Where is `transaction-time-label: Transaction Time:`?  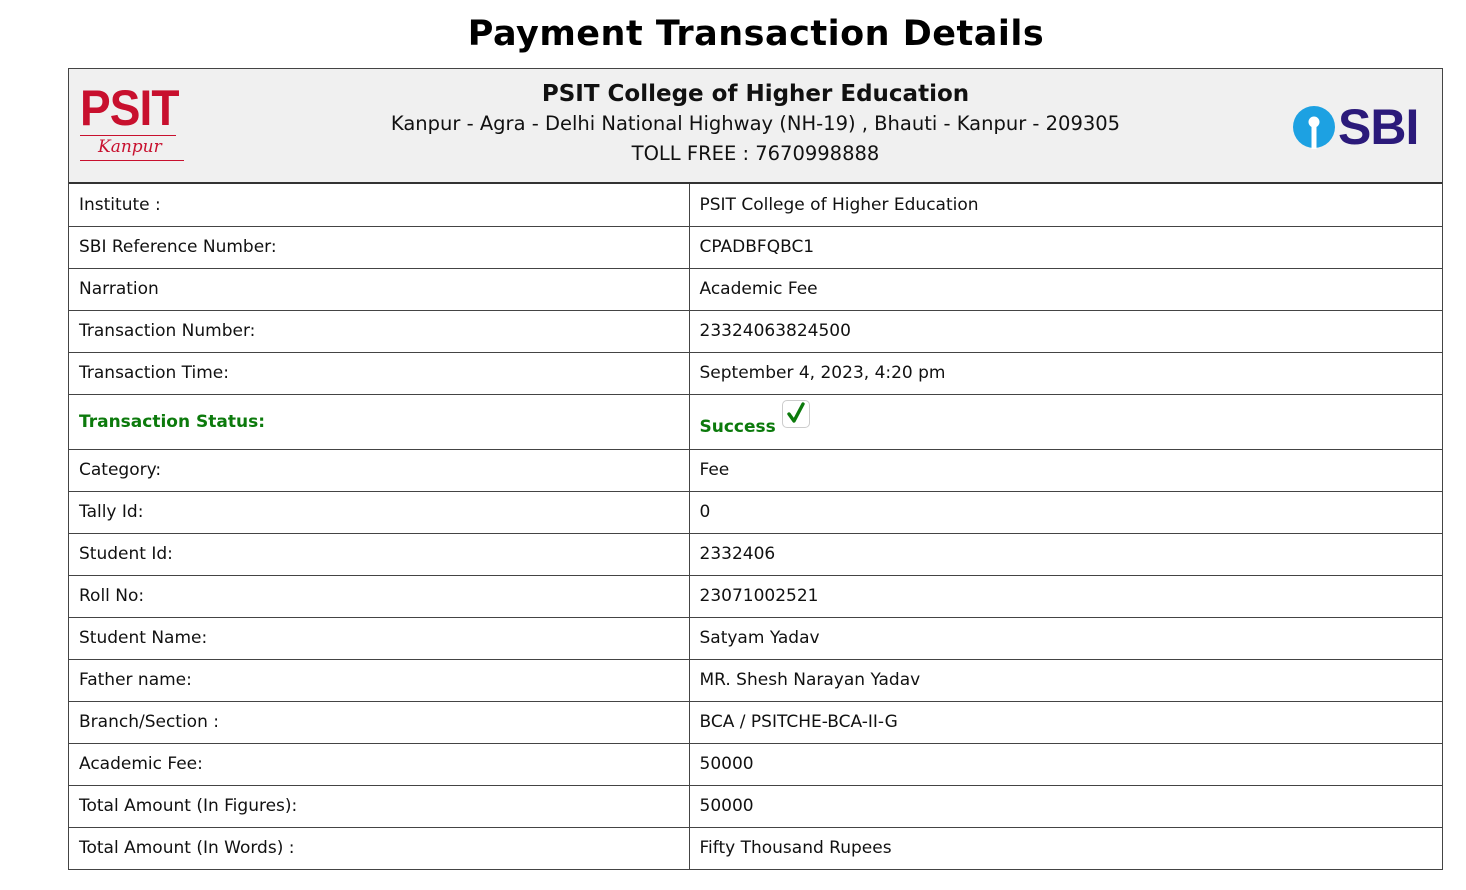
transaction-time-label: Transaction Time: is located at coordinates (379, 373).